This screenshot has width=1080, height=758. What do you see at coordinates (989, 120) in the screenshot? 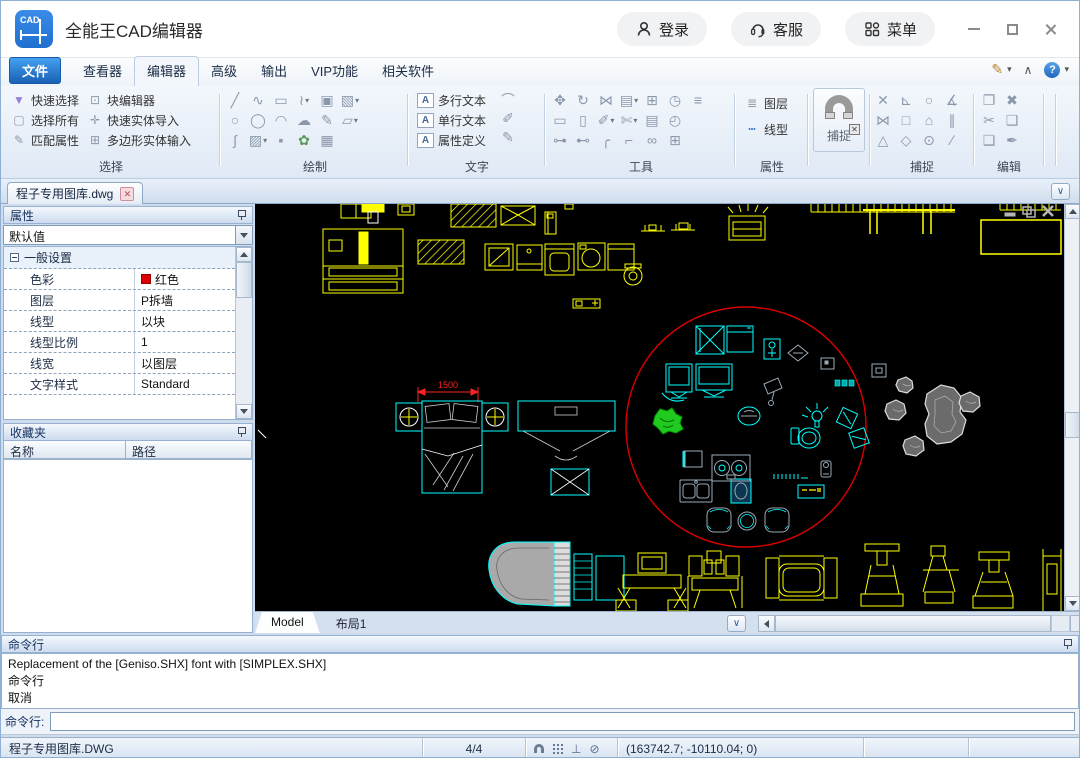
I see `cut-icon: ✂` at bounding box center [989, 120].